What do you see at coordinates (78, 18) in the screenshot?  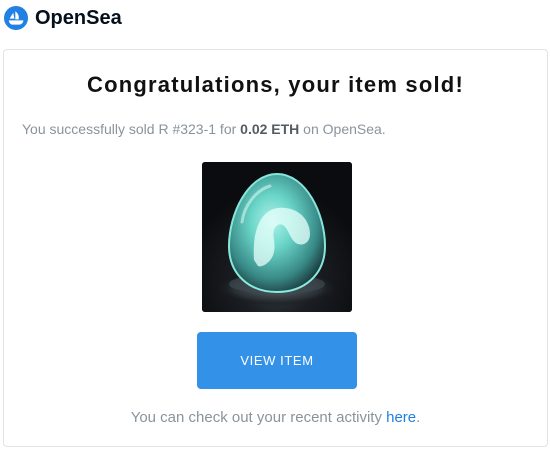 I see `brand-name: OpenSea` at bounding box center [78, 18].